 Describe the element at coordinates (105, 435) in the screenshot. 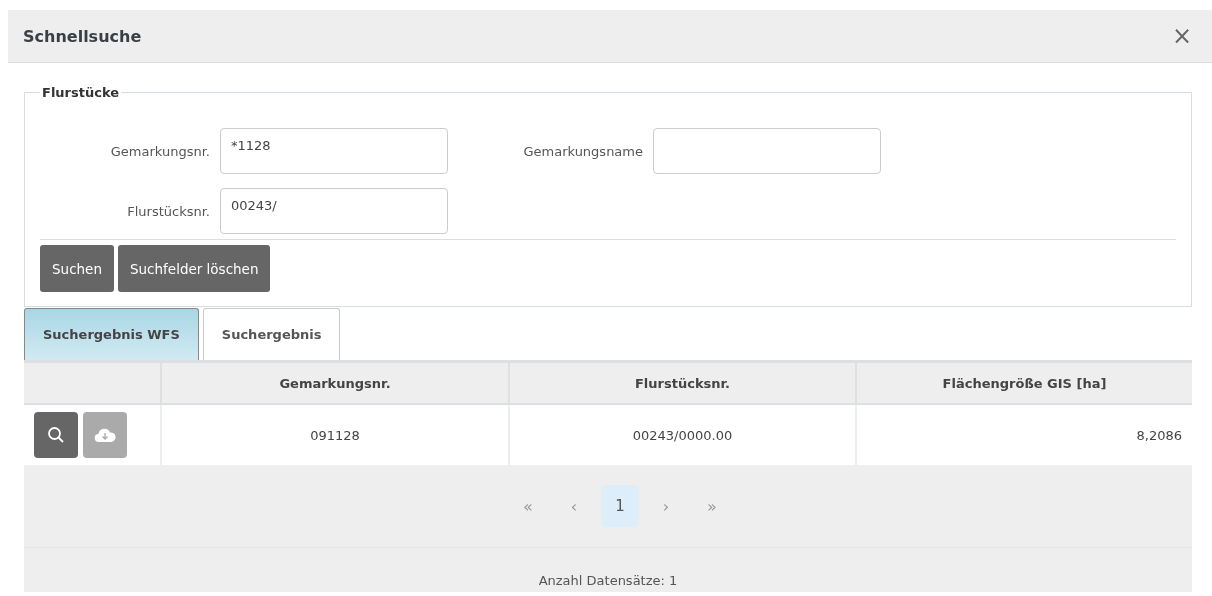

I see `cloud-download-icon` at that location.